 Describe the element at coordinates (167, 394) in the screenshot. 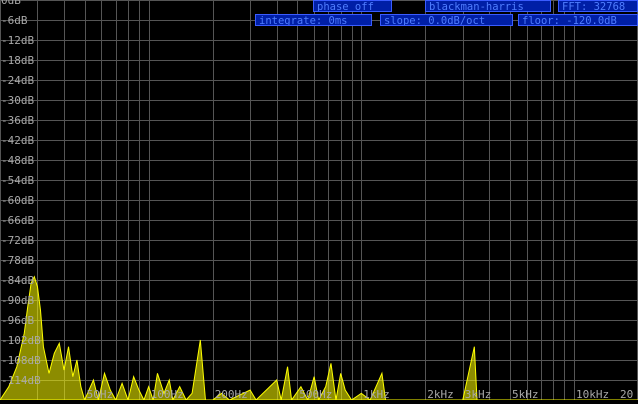

I see `freq-tick-label: 100Hz` at that location.